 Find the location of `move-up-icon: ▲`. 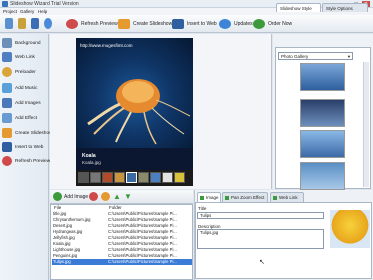

move-up-icon: ▲ is located at coordinates (117, 196).